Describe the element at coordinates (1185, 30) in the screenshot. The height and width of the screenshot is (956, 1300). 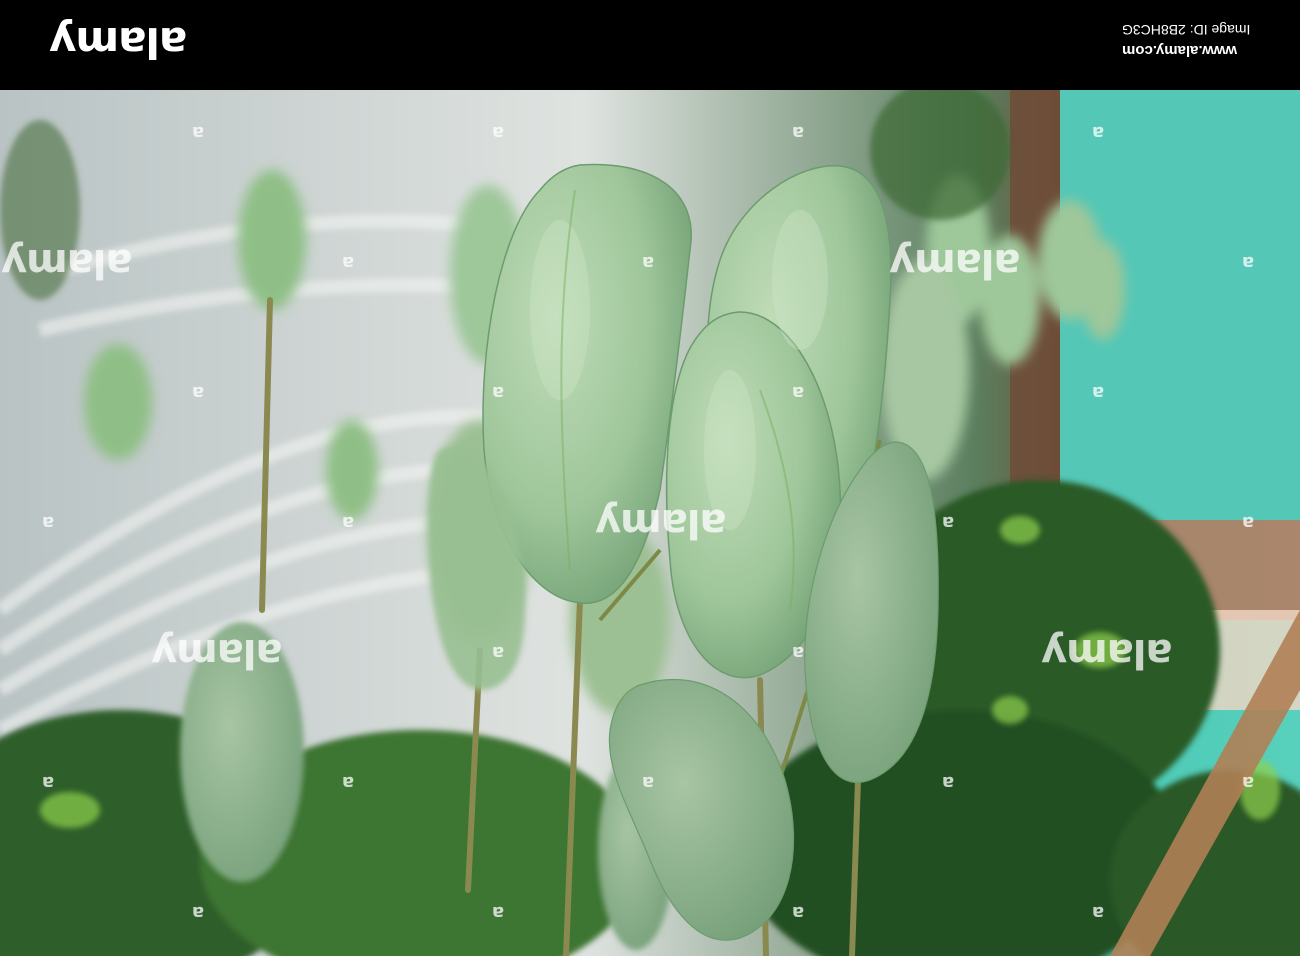
I see `image-id: Image ID: 2B8HC3G` at that location.